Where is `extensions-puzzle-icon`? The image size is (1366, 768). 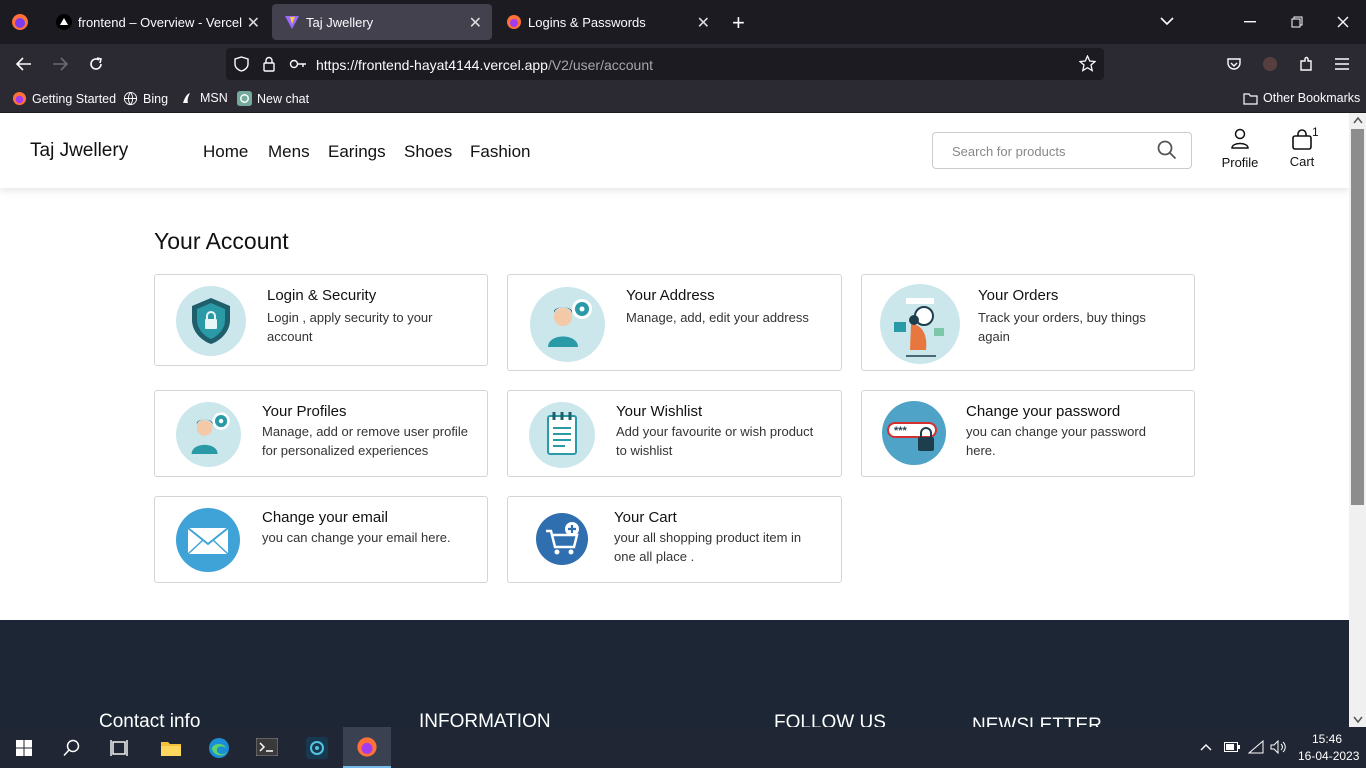
extensions-puzzle-icon is located at coordinates (1306, 64).